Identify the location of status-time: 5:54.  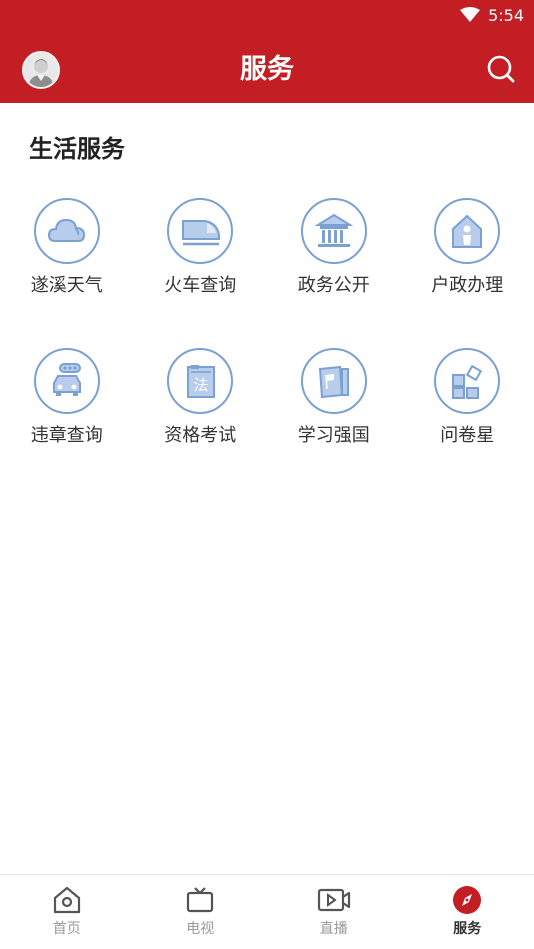
(506, 15).